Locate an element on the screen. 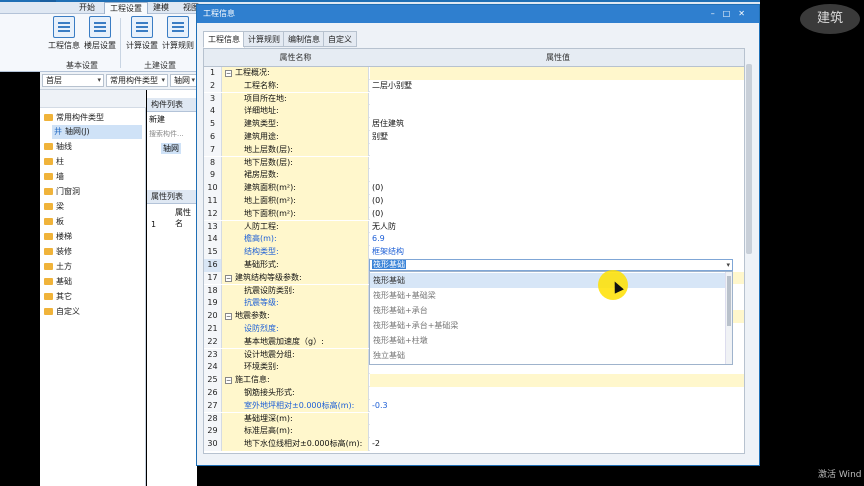 This screenshot has height=486, width=864. grid-group-row: 25− 施工信息: is located at coordinates (474, 380).